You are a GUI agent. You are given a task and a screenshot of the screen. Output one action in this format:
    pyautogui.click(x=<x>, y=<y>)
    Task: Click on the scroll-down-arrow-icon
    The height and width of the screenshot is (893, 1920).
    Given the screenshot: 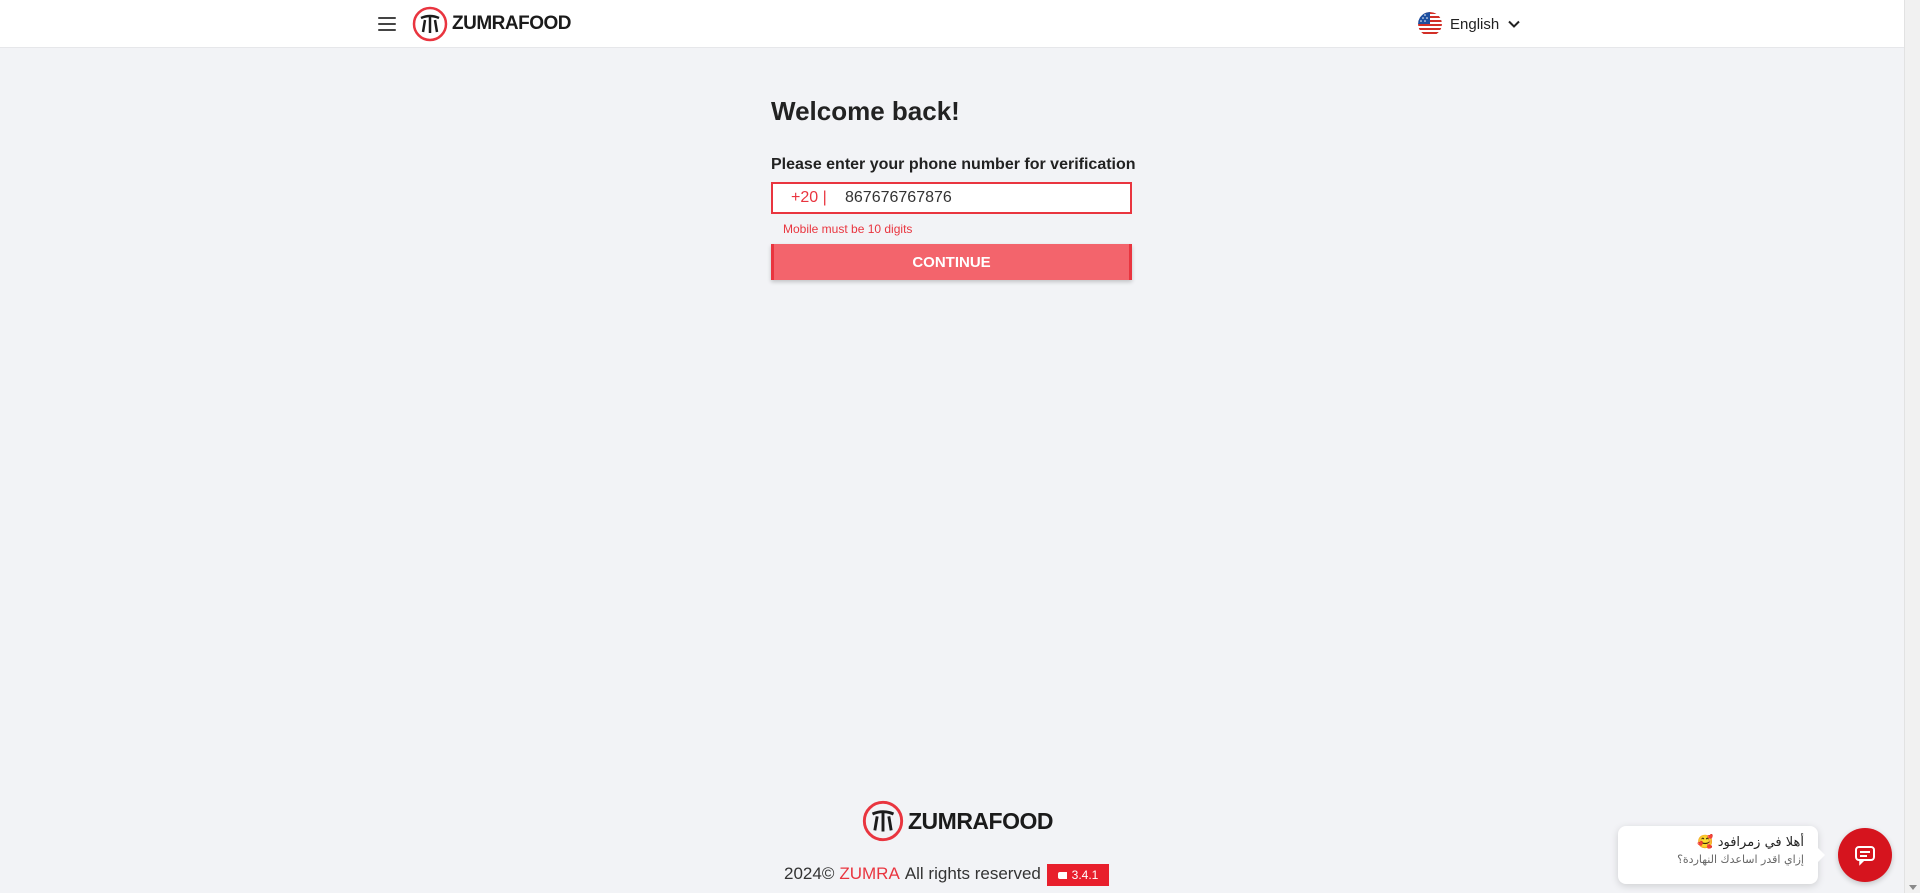 What is the action you would take?
    pyautogui.click(x=1913, y=887)
    